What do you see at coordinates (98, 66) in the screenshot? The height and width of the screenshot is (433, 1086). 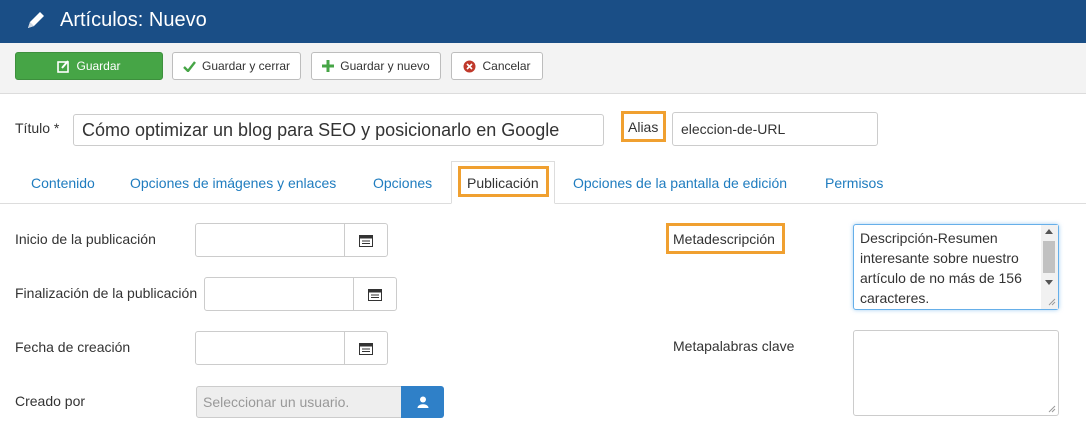 I see `save-label: Guardar` at bounding box center [98, 66].